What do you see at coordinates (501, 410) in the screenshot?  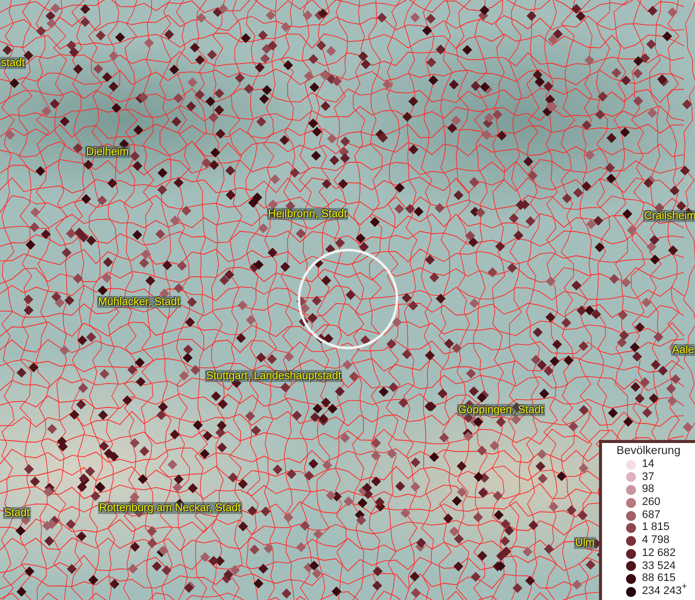 I see `place-label: Göppingen, Stadt` at bounding box center [501, 410].